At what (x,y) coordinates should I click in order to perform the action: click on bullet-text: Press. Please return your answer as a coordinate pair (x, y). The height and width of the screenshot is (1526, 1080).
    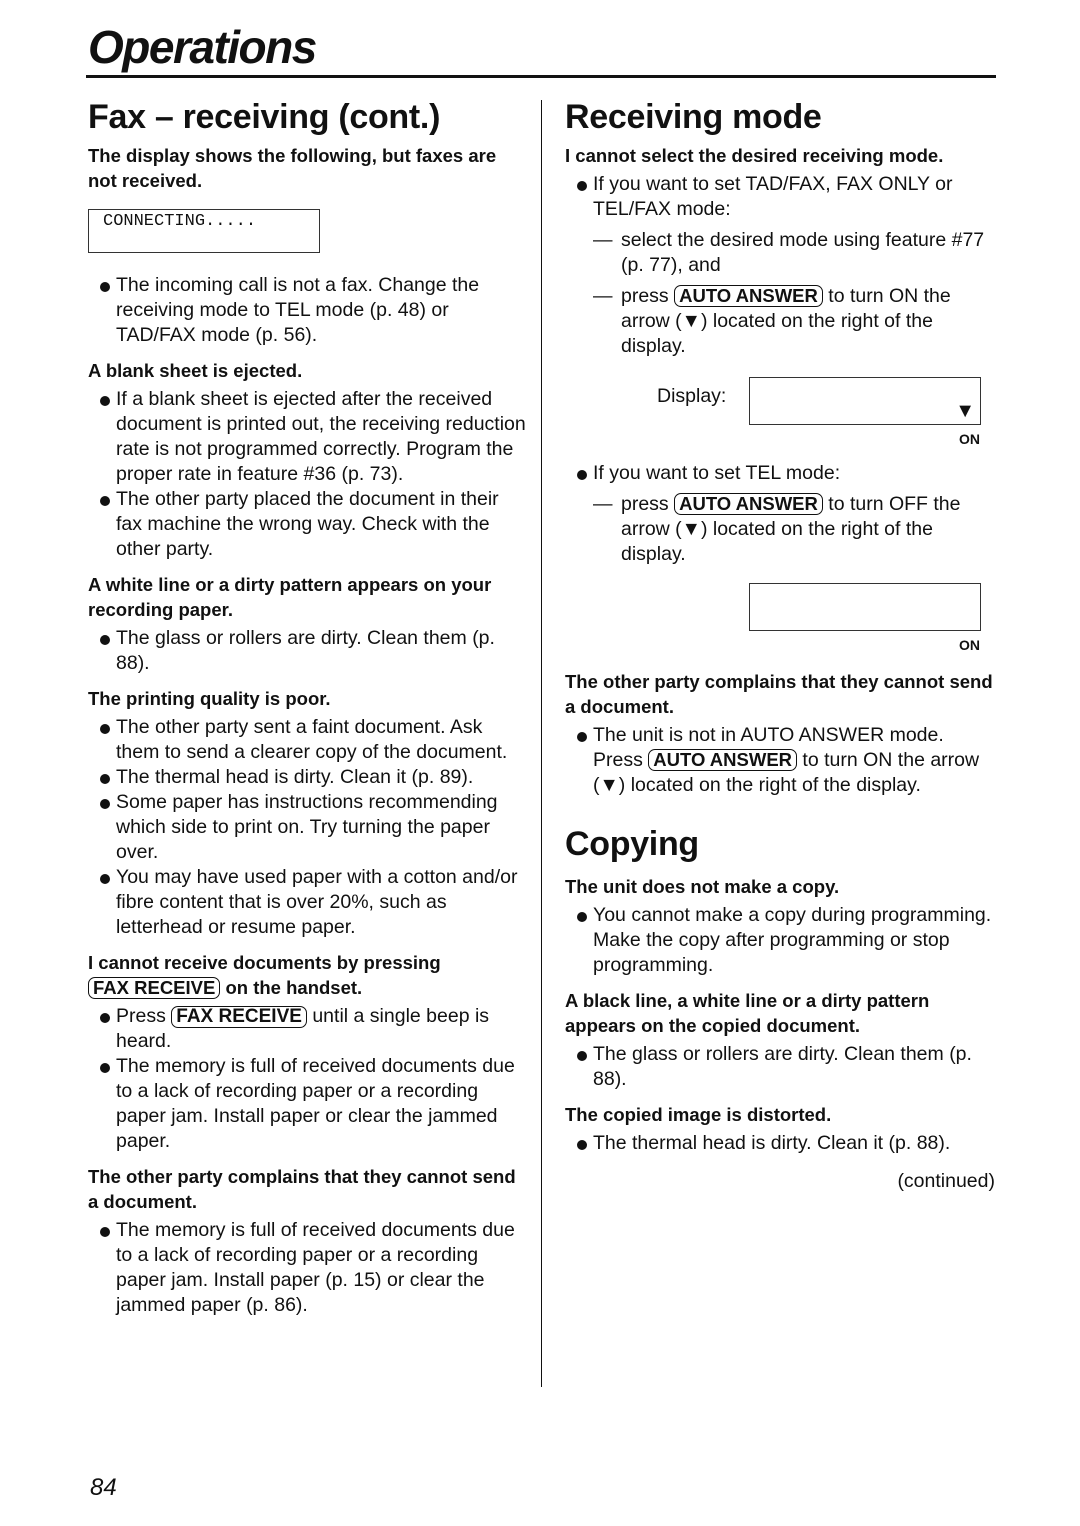
    Looking at the image, I should click on (144, 1016).